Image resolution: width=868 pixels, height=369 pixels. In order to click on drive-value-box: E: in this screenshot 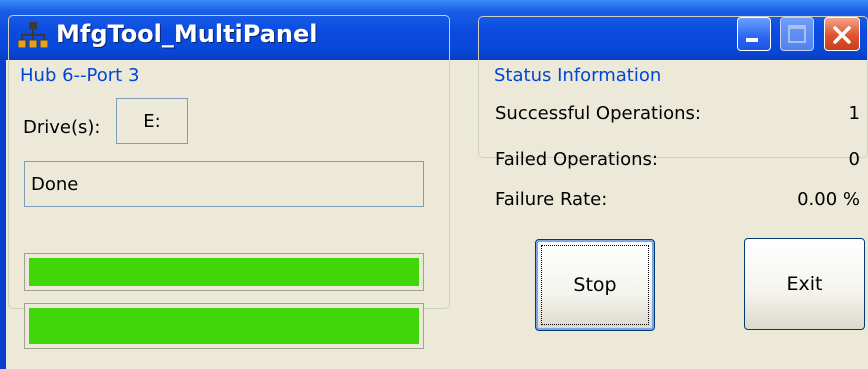, I will do `click(152, 121)`.